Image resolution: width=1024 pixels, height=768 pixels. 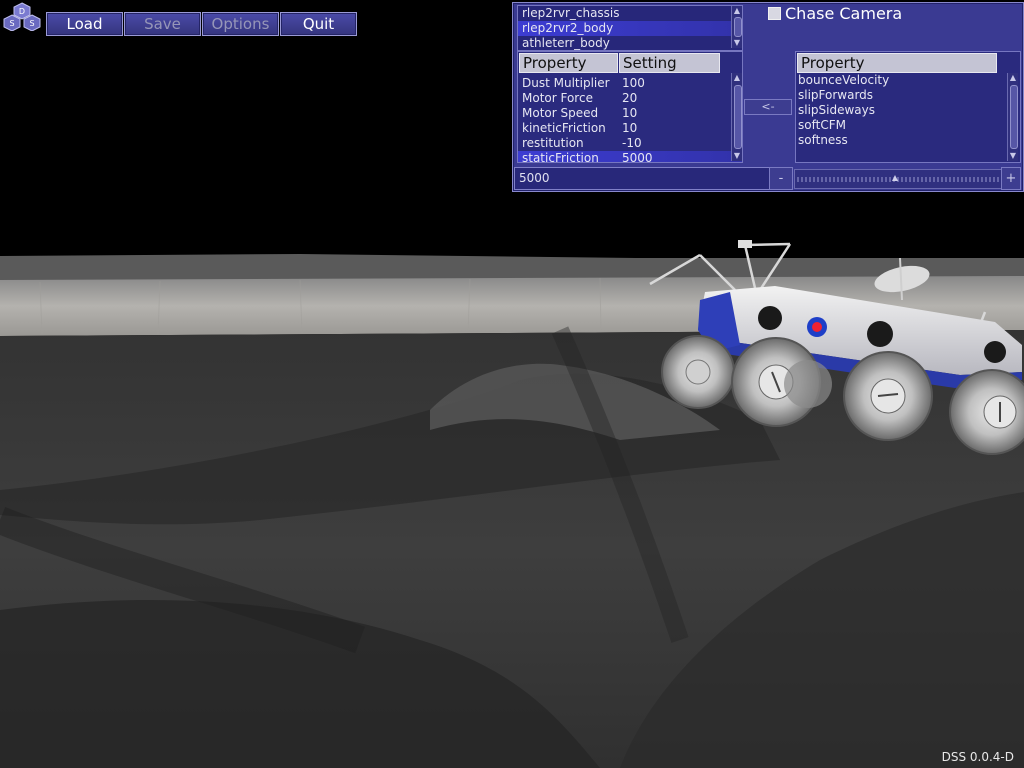 I want to click on property-column-header: Property, so click(x=568, y=63).